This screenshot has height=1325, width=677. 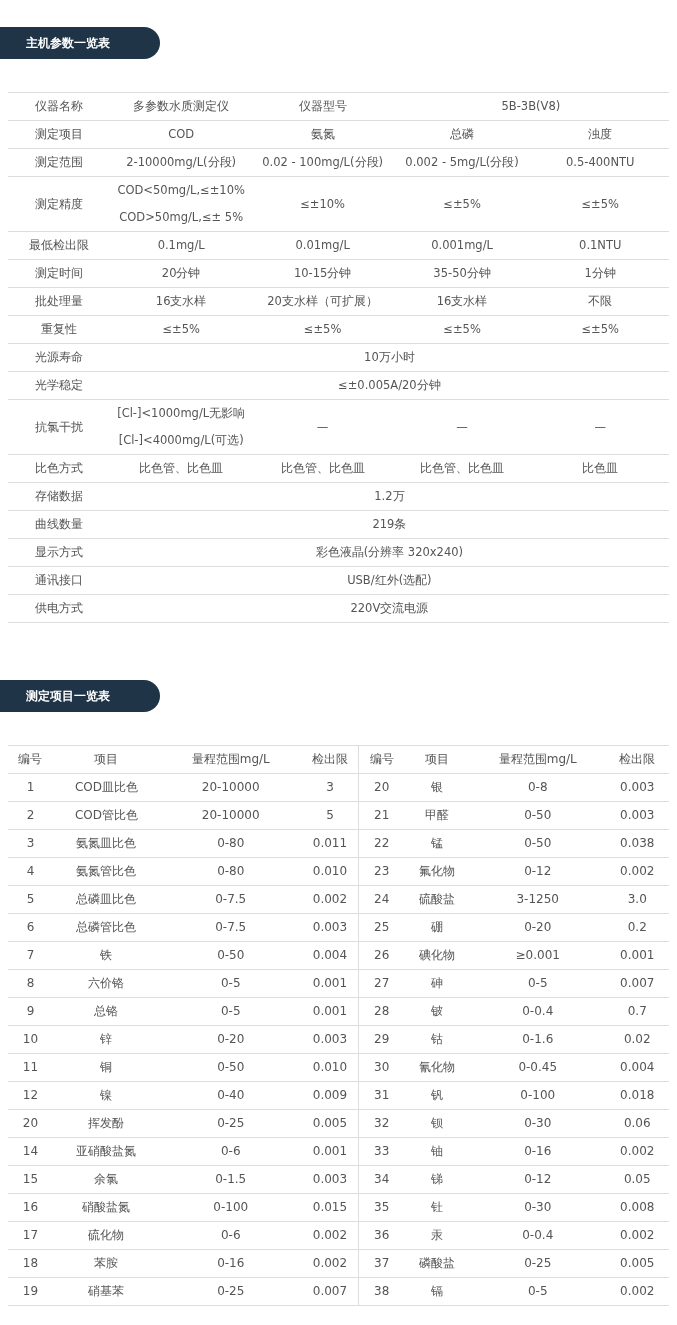 What do you see at coordinates (330, 955) in the screenshot?
I see `table-cell: 0.004` at bounding box center [330, 955].